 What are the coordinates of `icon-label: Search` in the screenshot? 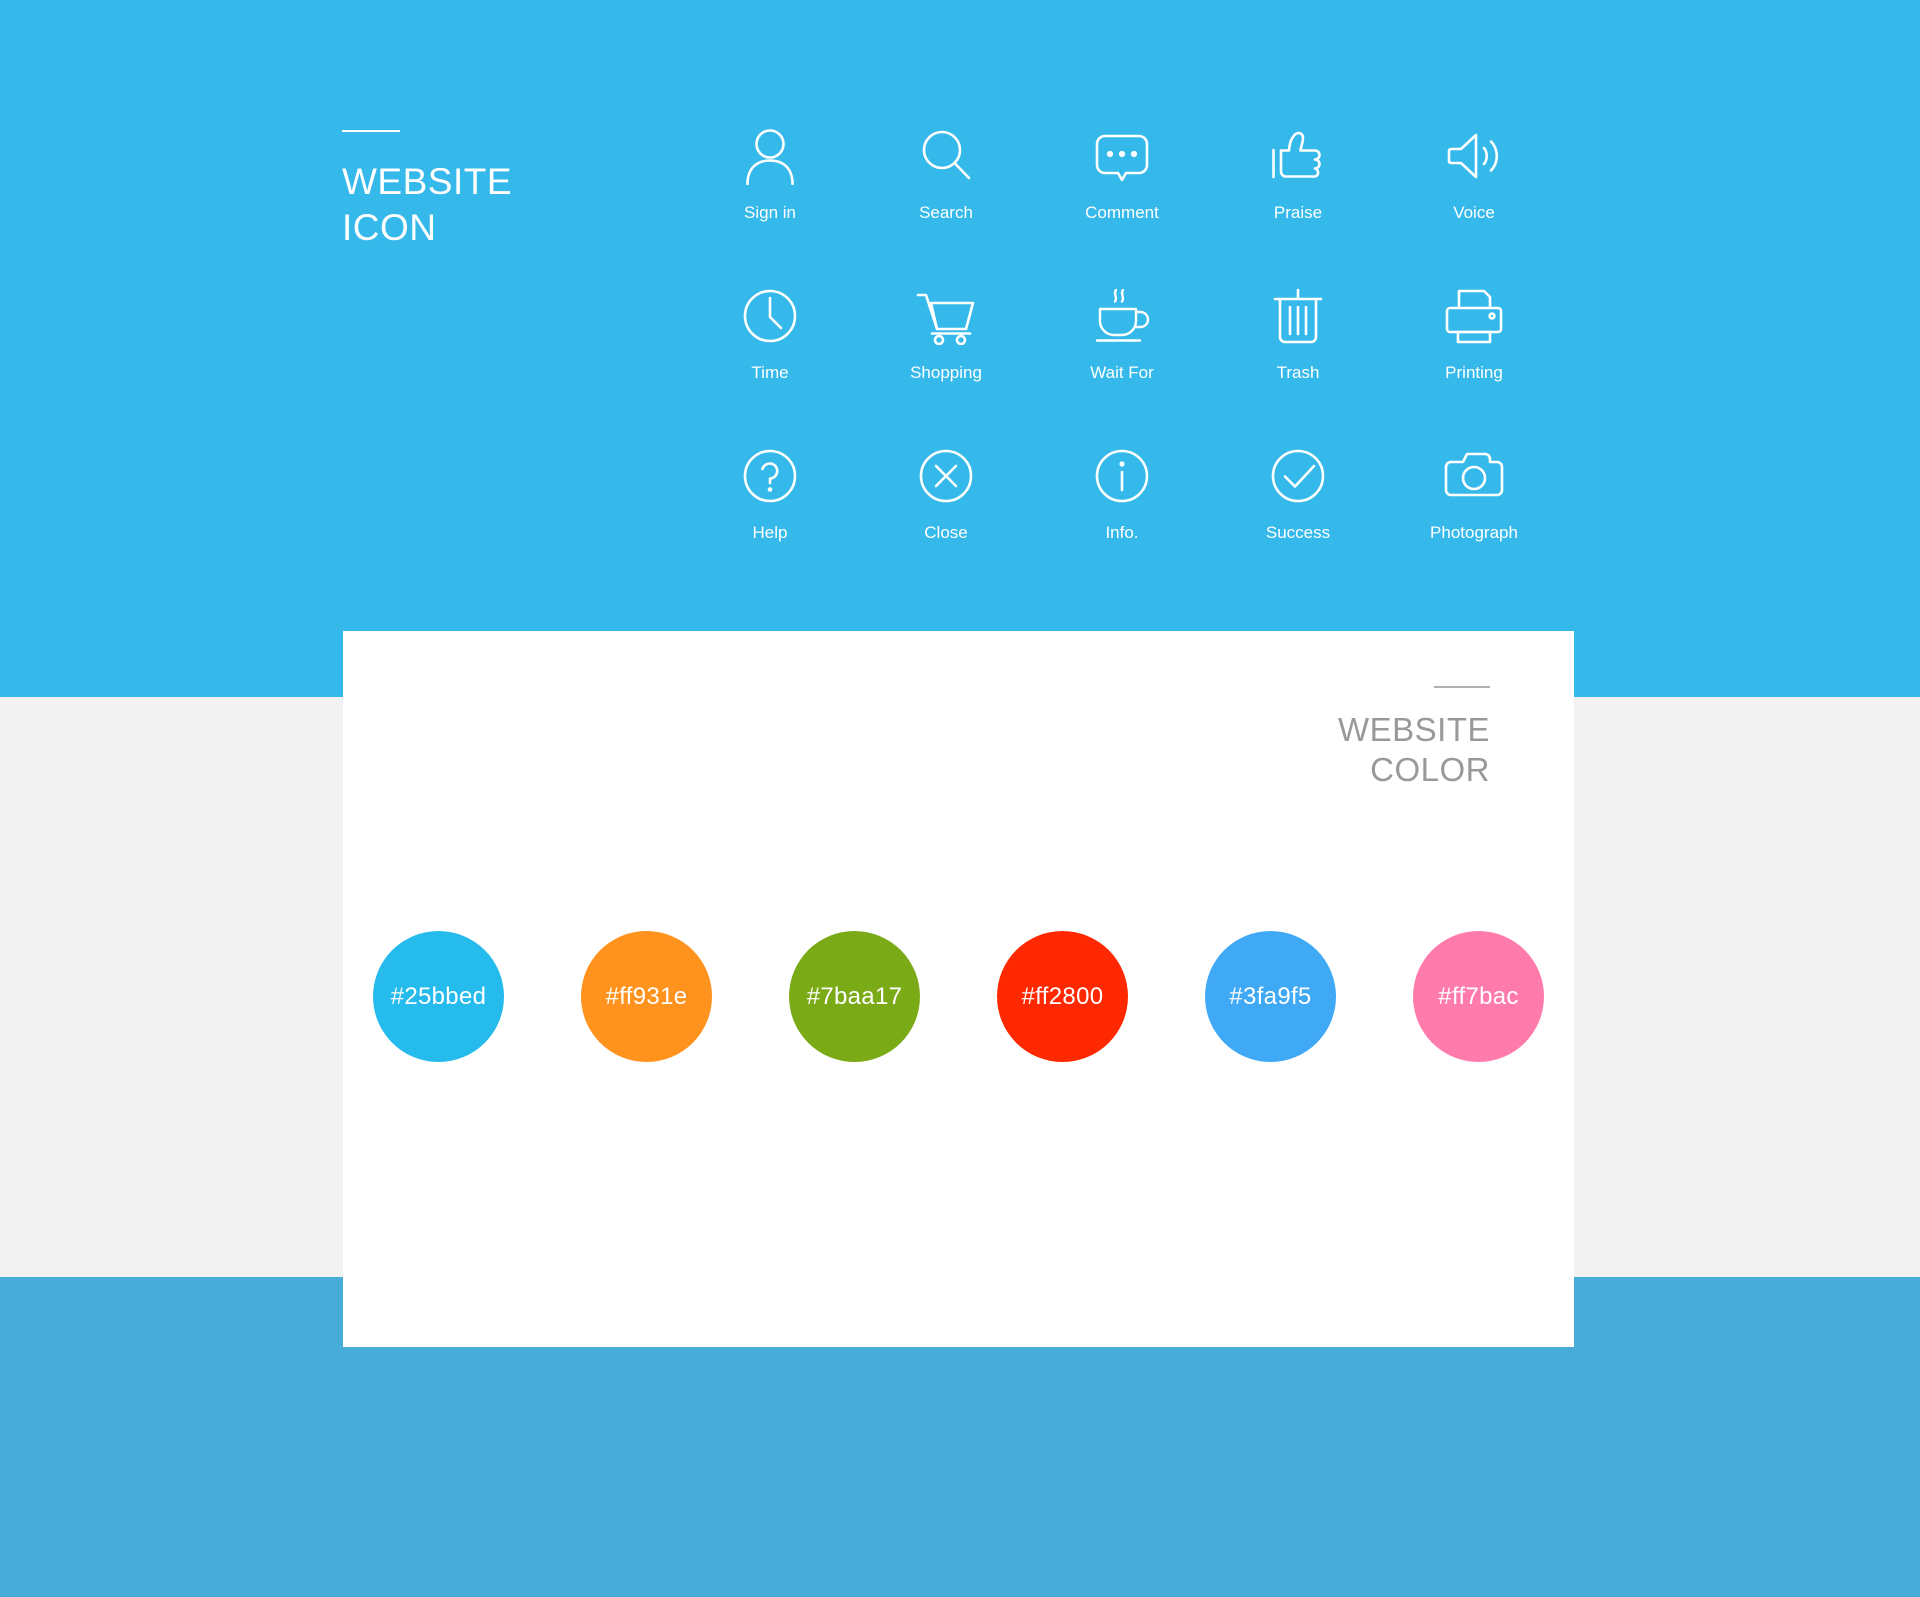 It's located at (946, 212).